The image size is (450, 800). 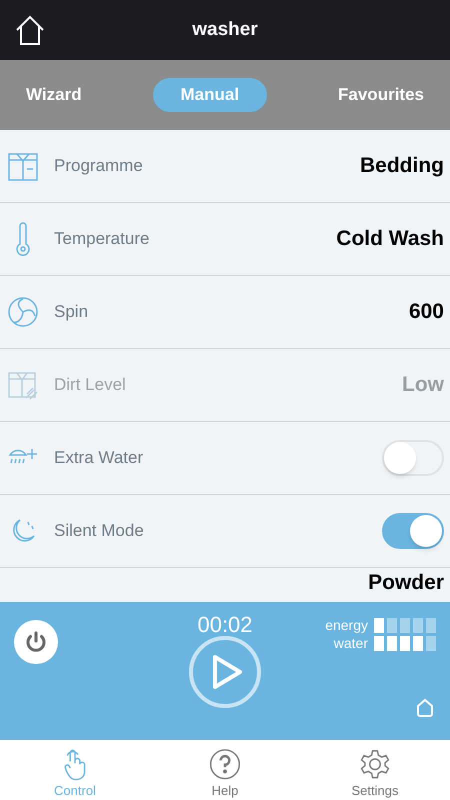 I want to click on power-button, so click(x=36, y=642).